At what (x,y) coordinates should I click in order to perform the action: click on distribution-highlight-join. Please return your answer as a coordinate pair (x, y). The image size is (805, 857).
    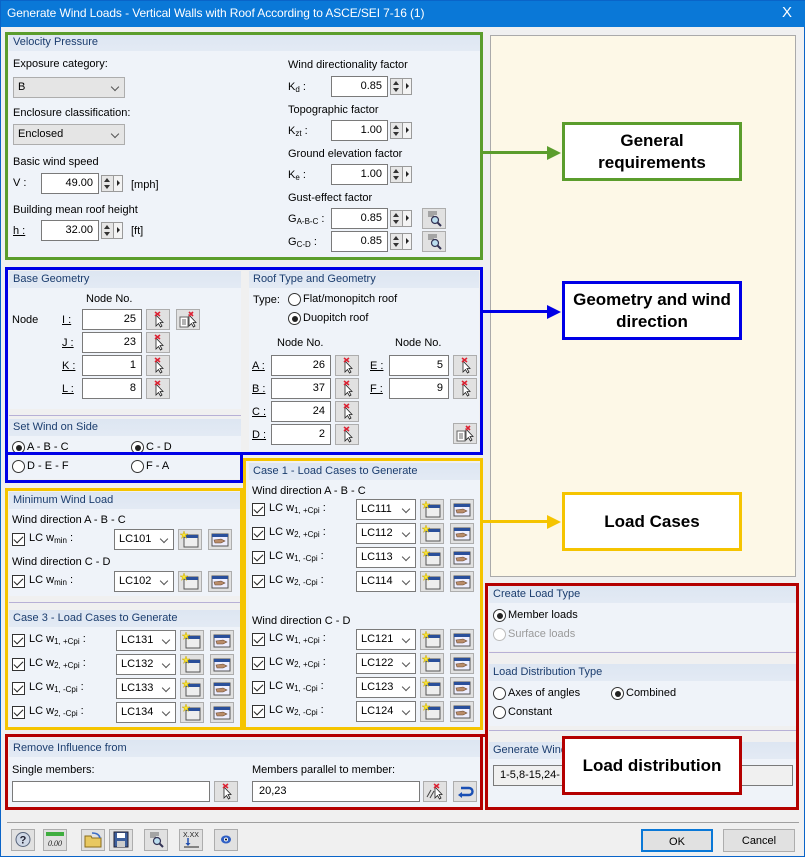
    Looking at the image, I should click on (484, 735).